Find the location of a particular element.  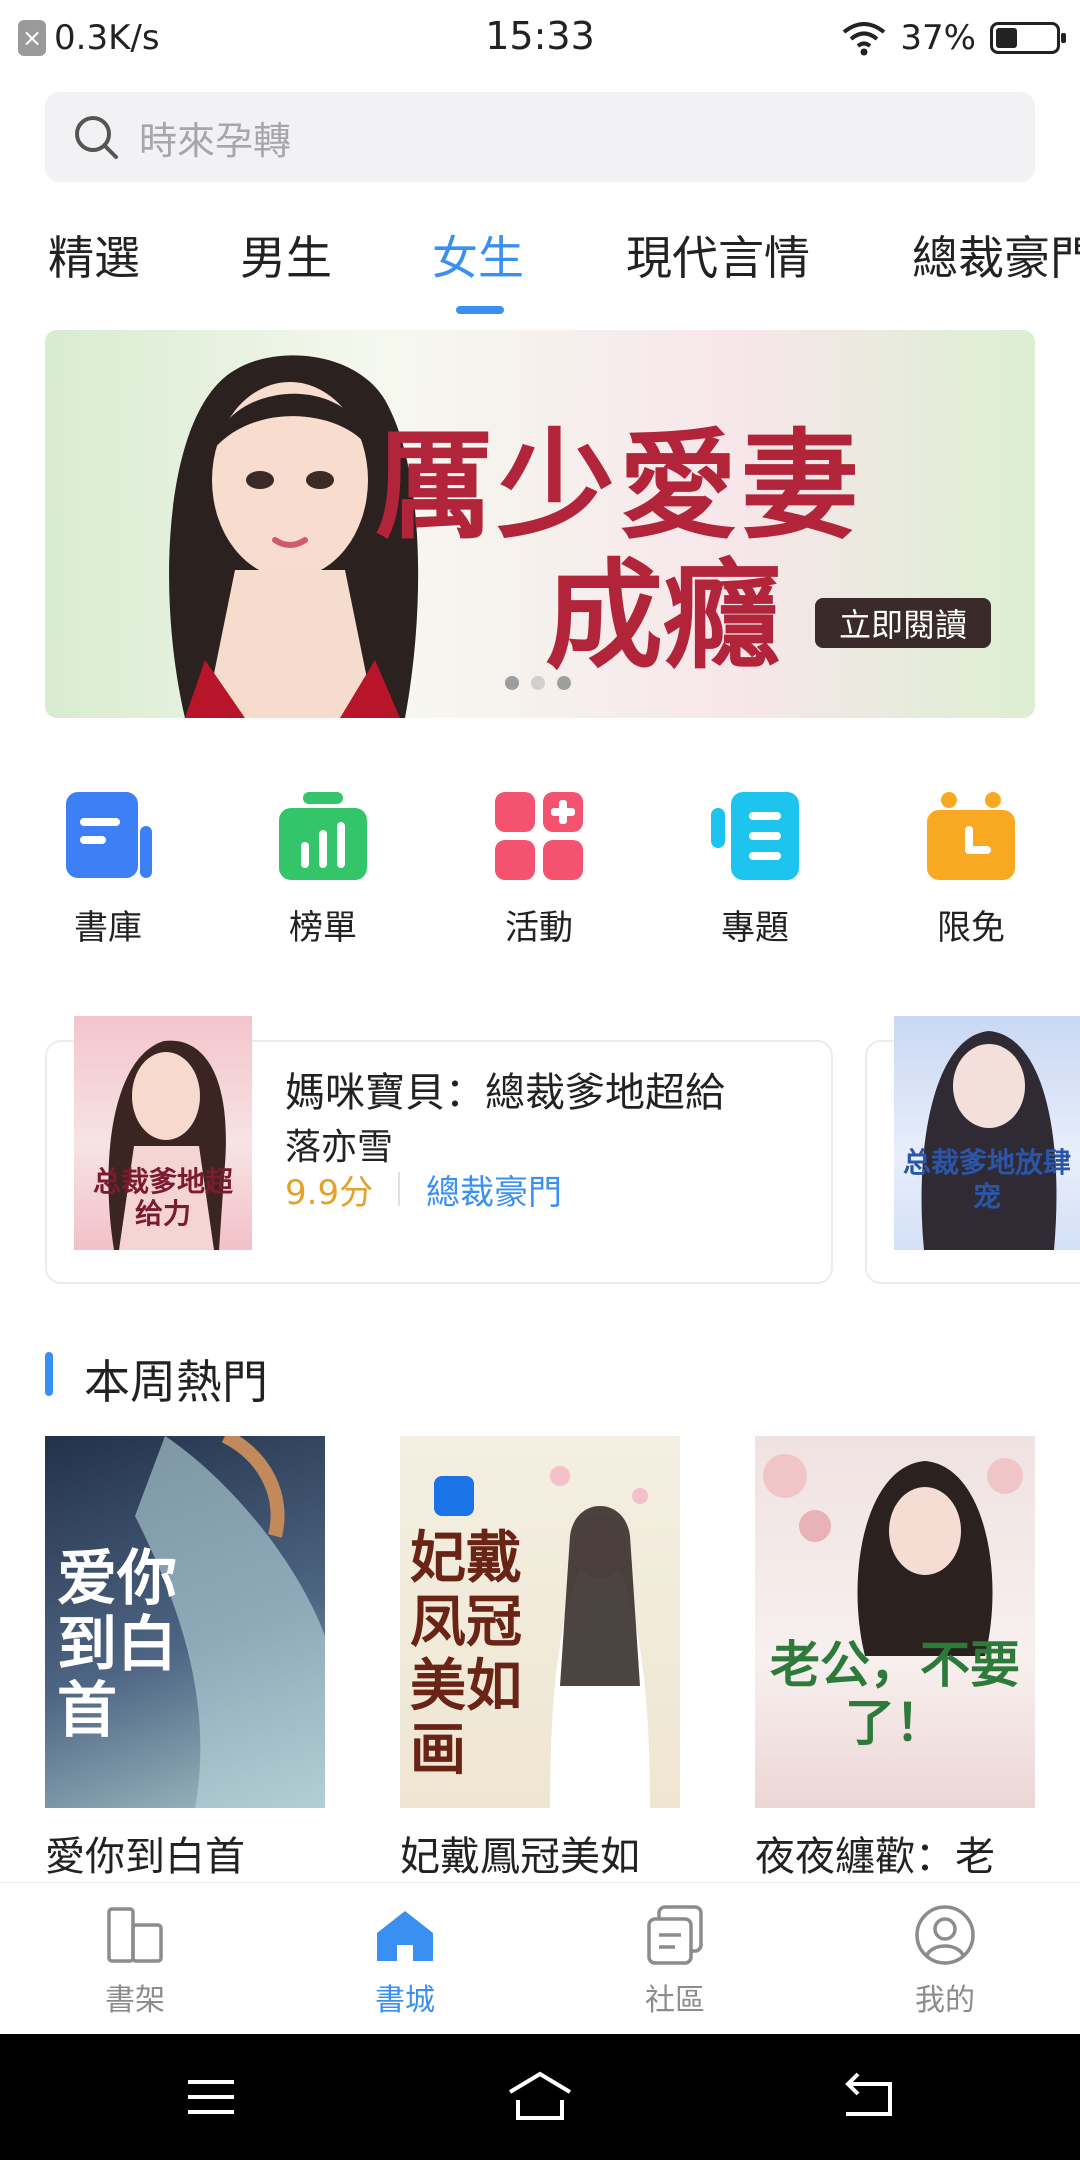

category-tabs: 精選 男生 女生 現代言情 總裁豪門 is located at coordinates (540, 264).